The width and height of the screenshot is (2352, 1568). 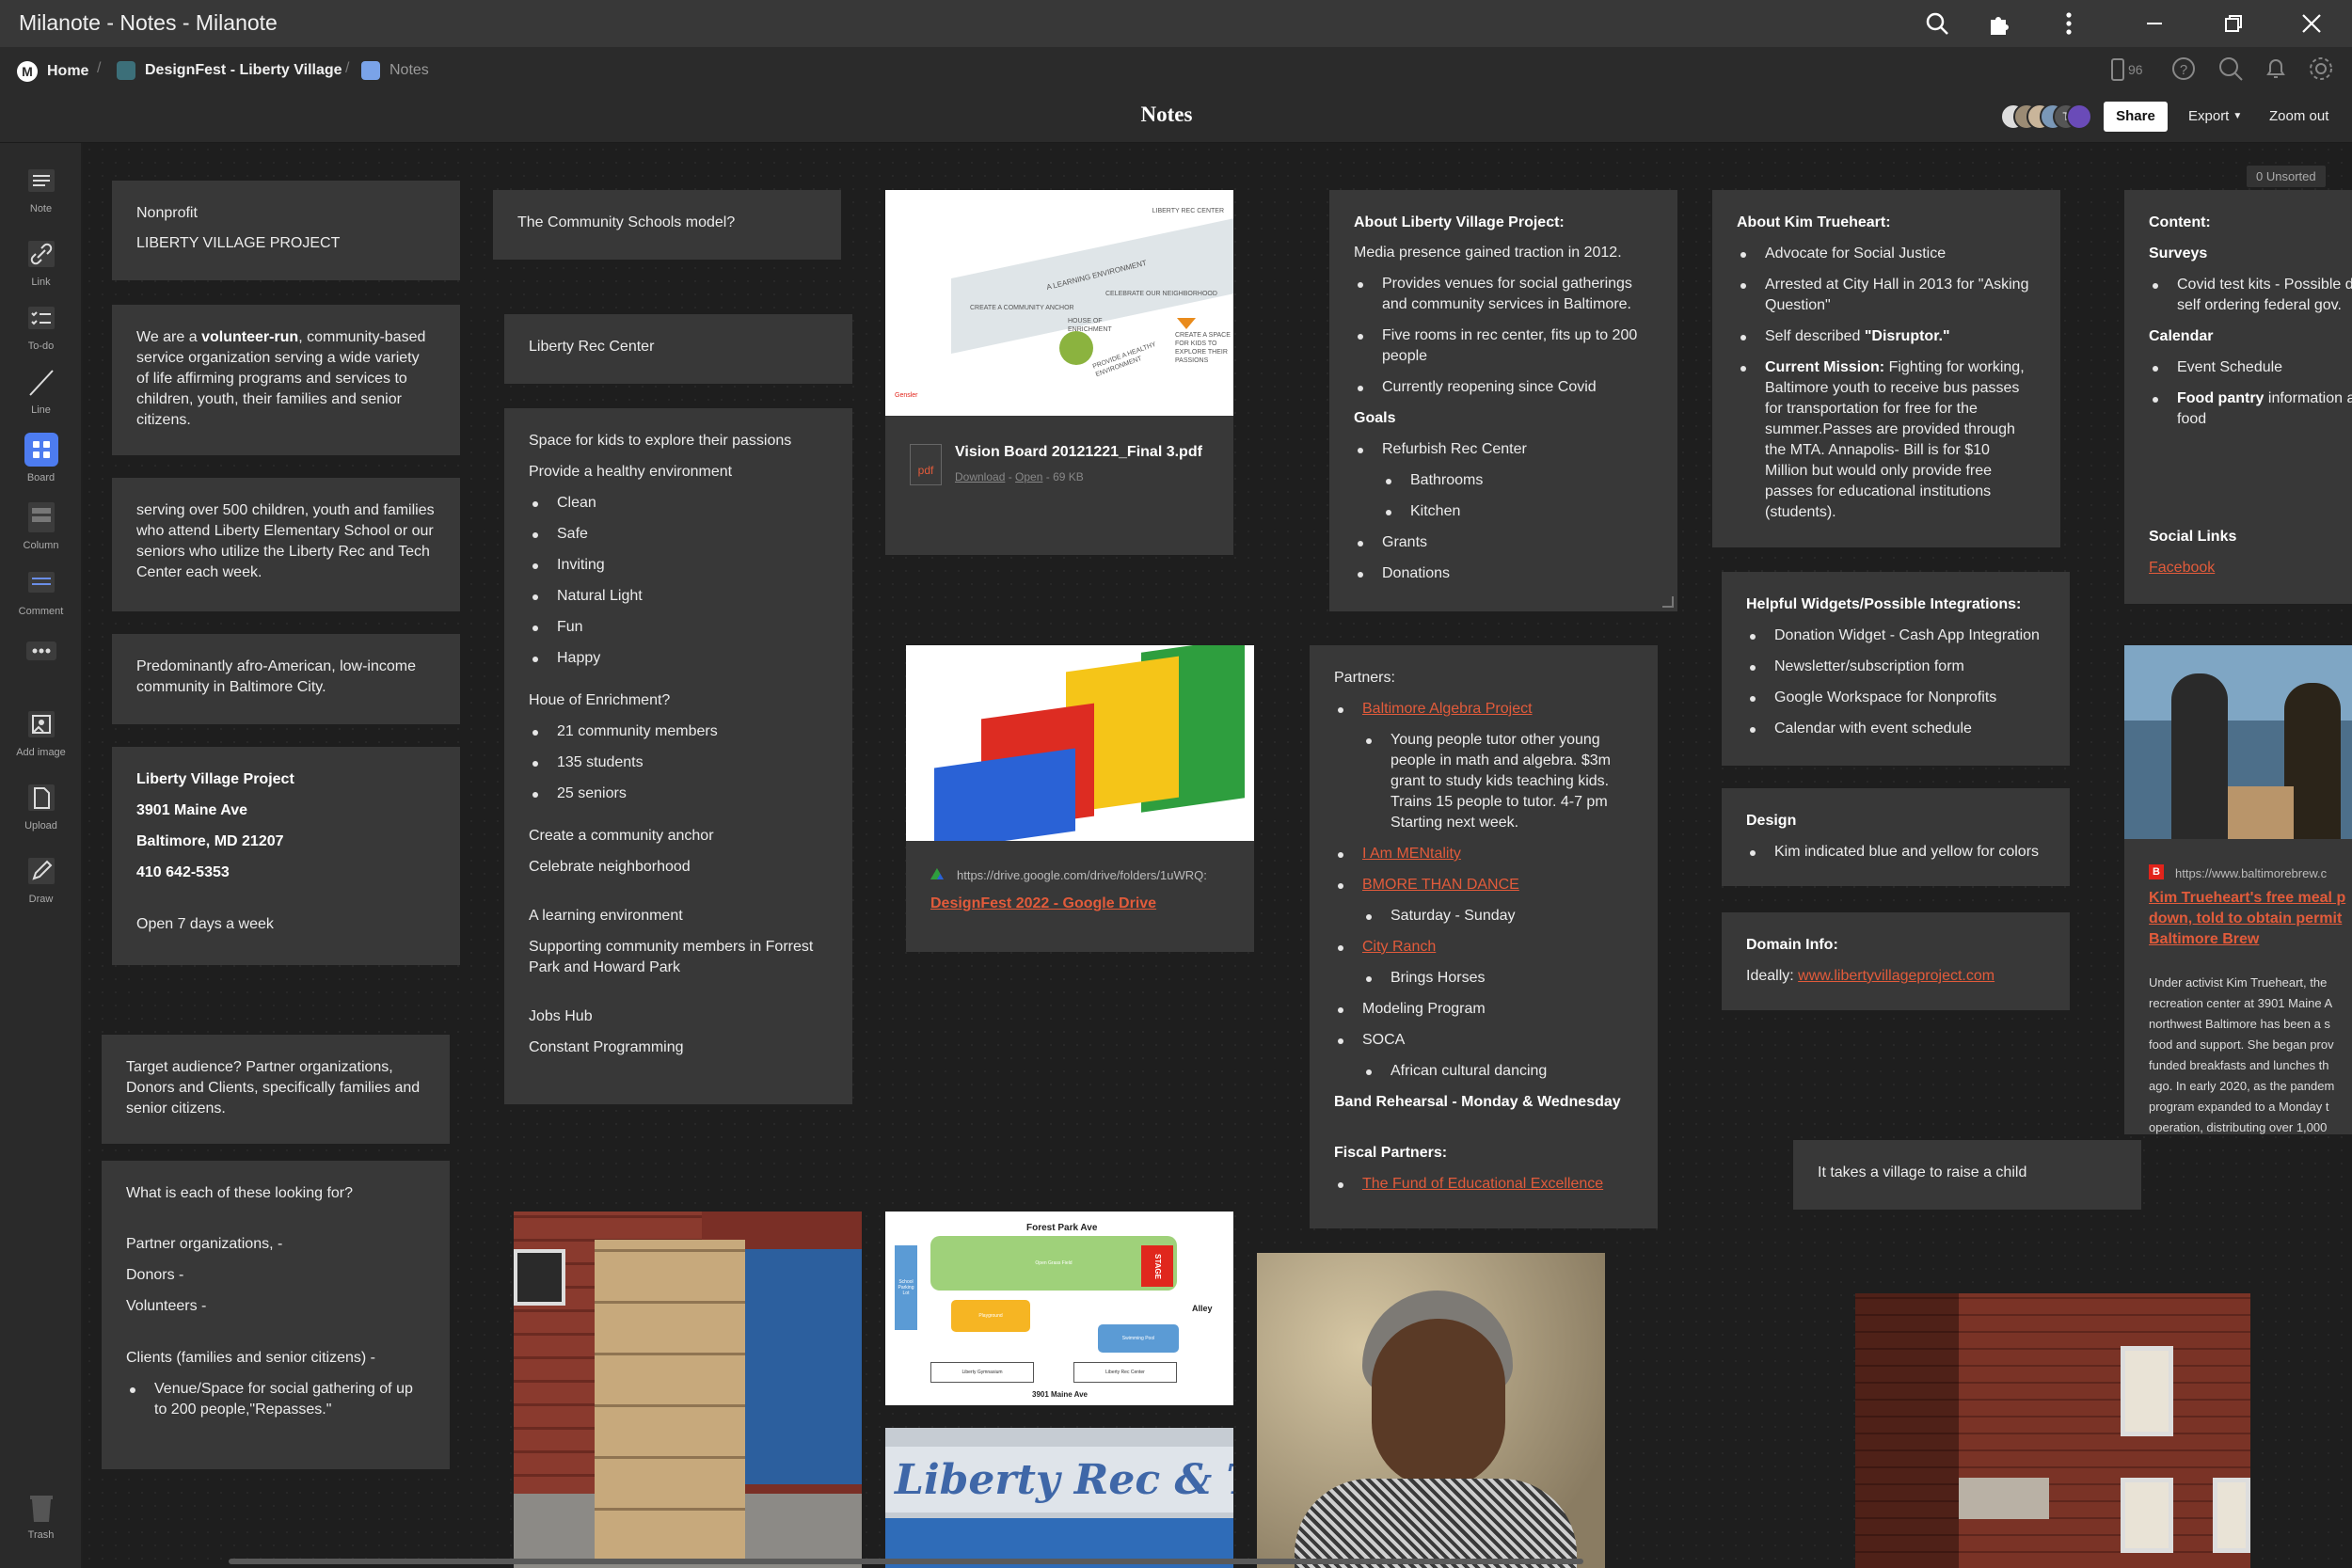 I want to click on pencil-icon, so click(x=41, y=871).